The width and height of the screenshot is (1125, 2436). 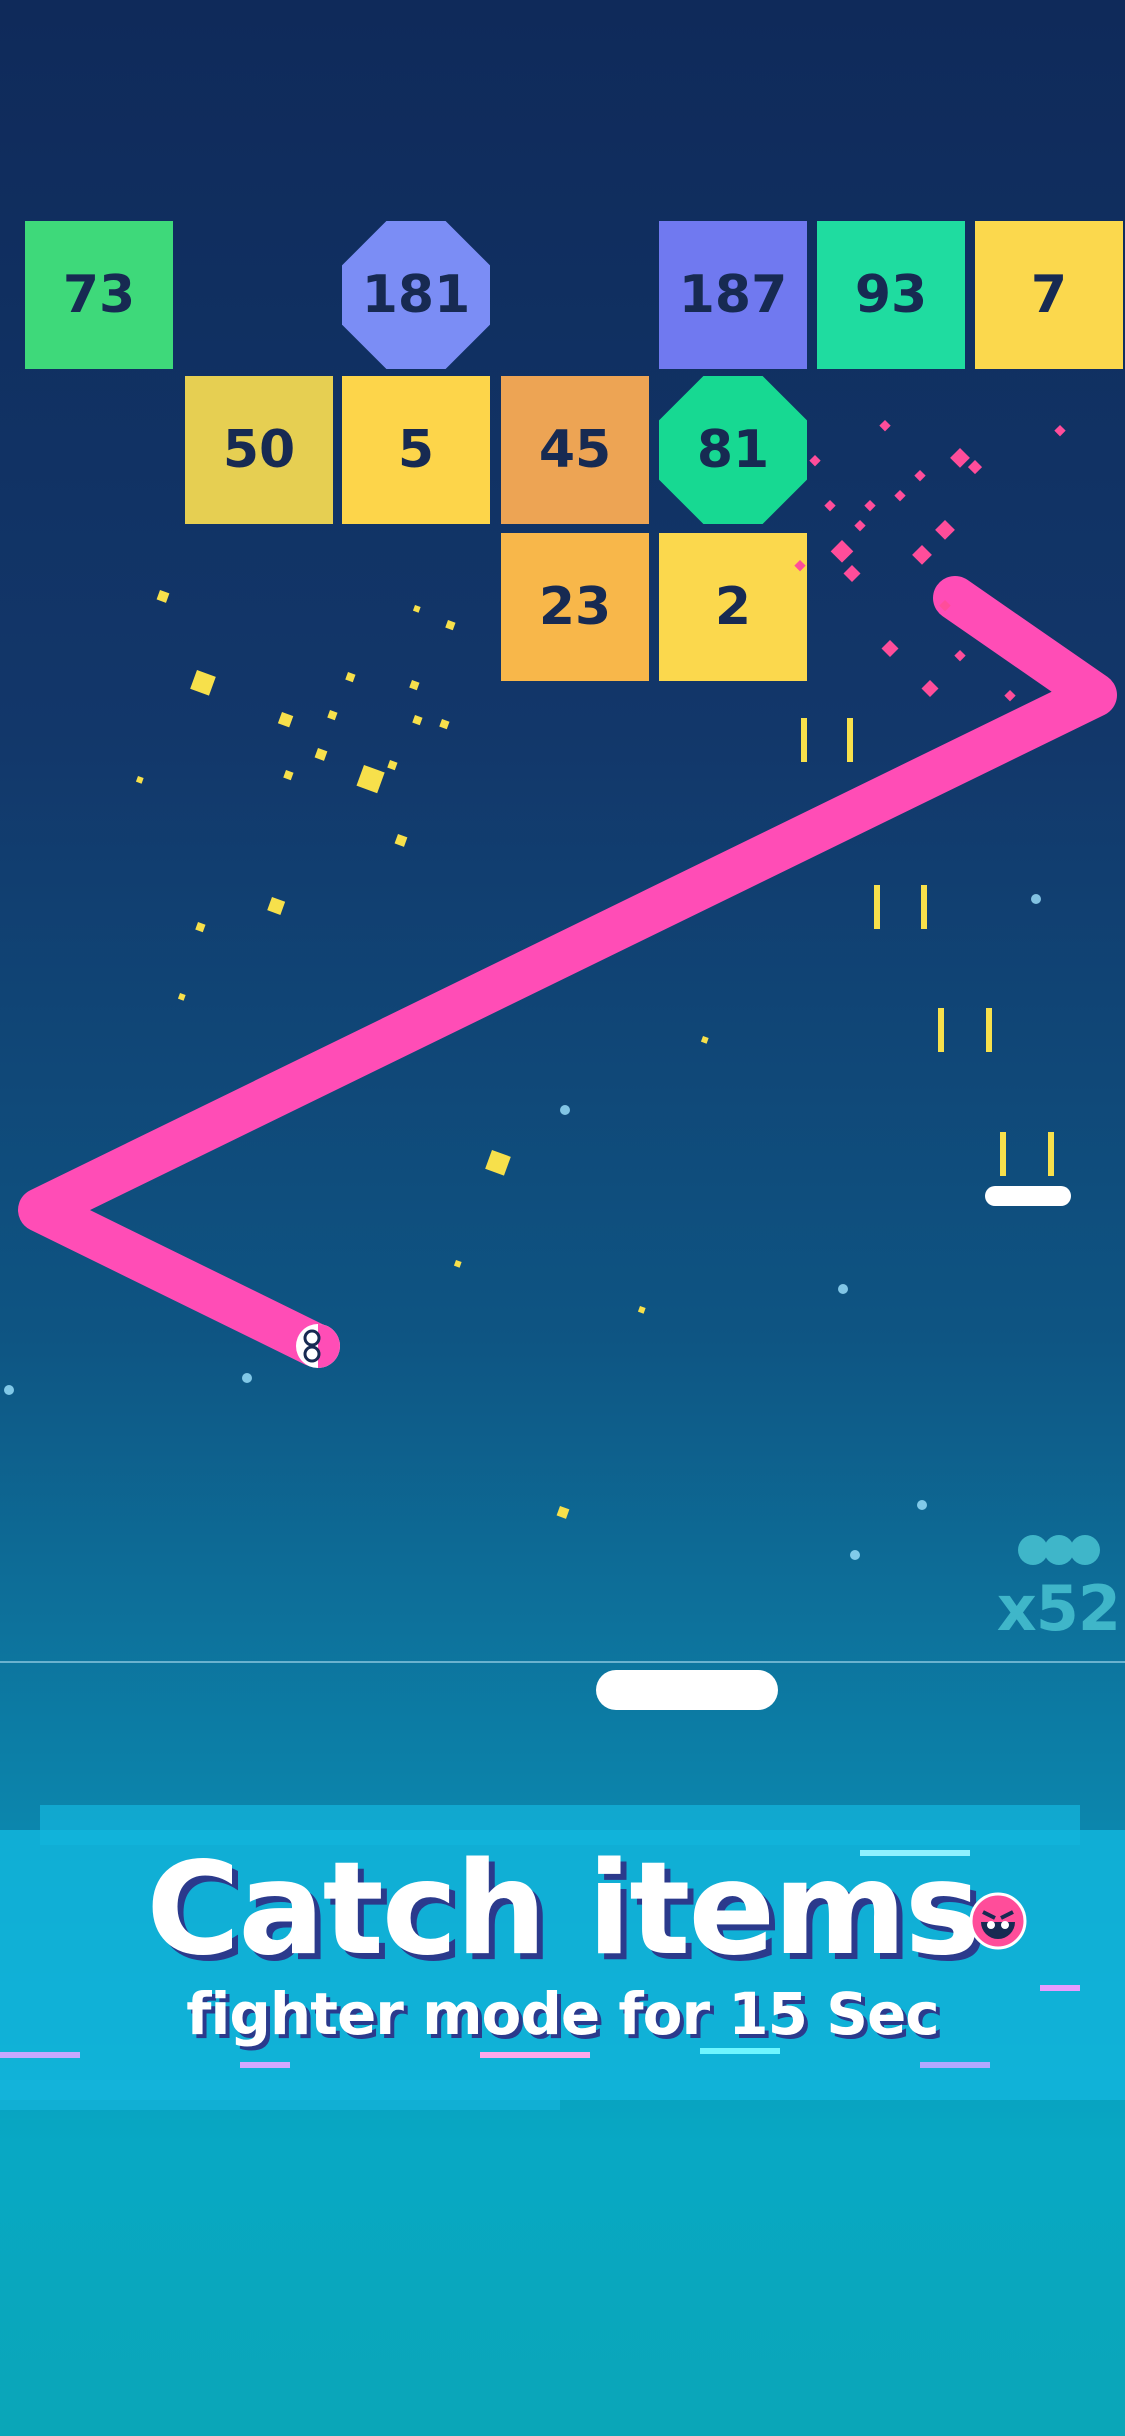 I want to click on ball-count: x52, so click(x=1058, y=1608).